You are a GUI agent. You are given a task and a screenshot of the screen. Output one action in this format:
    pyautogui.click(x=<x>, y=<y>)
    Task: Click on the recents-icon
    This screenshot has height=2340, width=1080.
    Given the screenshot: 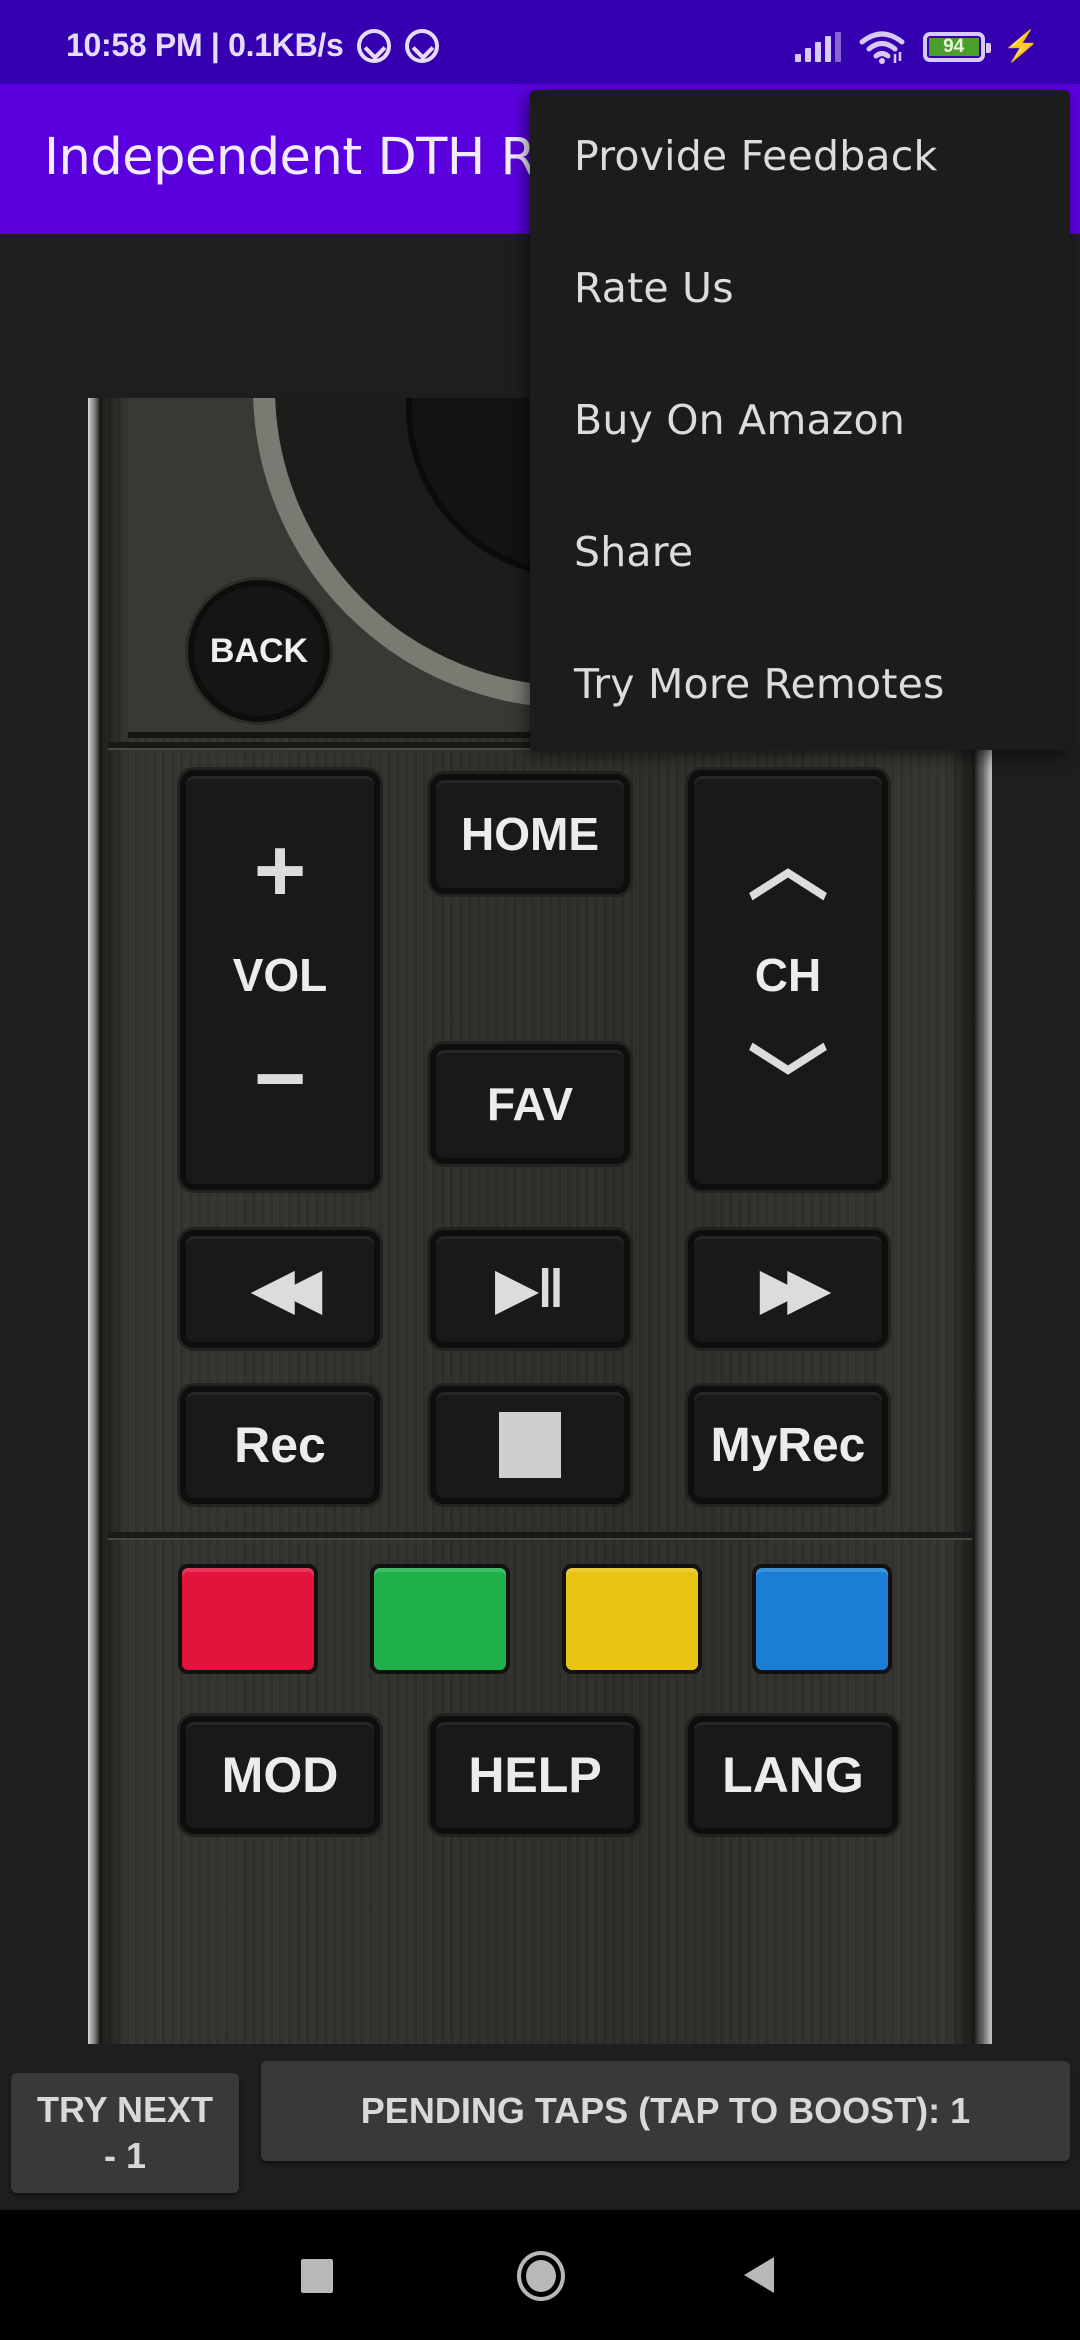 What is the action you would take?
    pyautogui.click(x=317, y=2276)
    